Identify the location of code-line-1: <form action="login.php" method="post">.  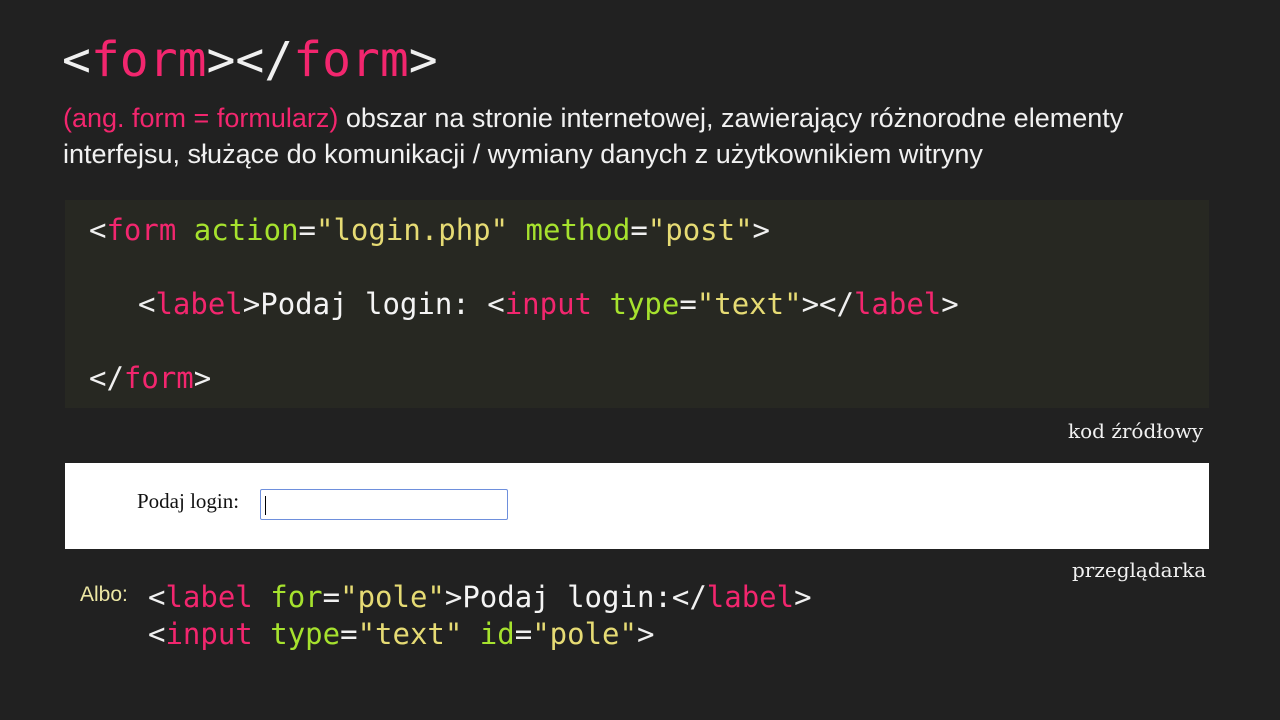
(429, 230).